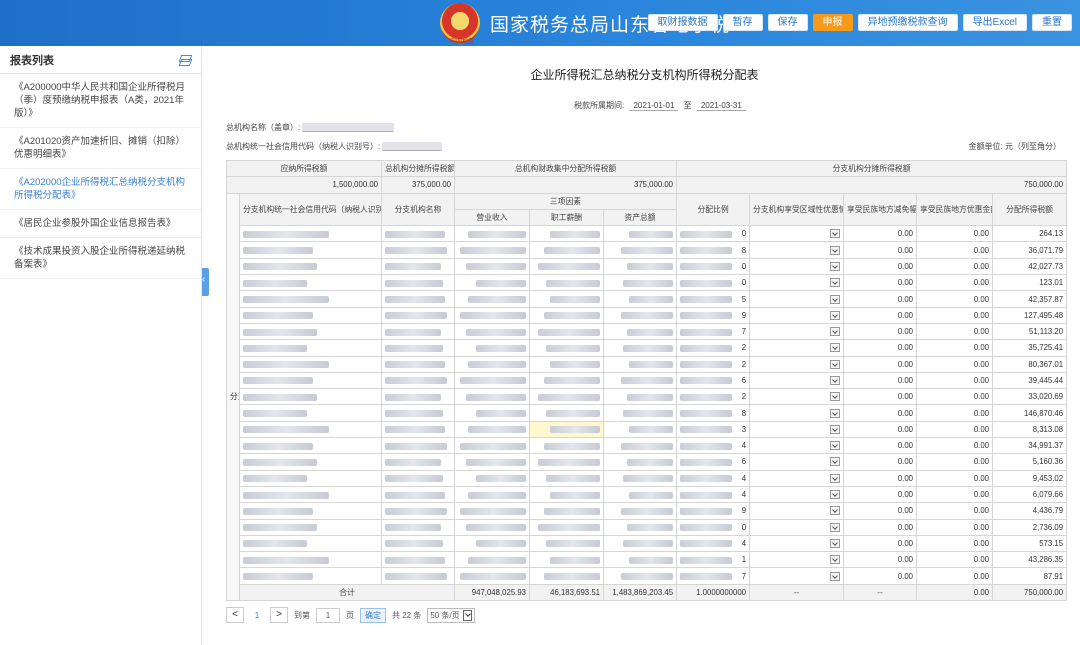 The image size is (1080, 645). What do you see at coordinates (100, 258) in the screenshot?
I see `sidebar-item-4: 《技术成果投资入股企业所得税递延纳税备案表》` at bounding box center [100, 258].